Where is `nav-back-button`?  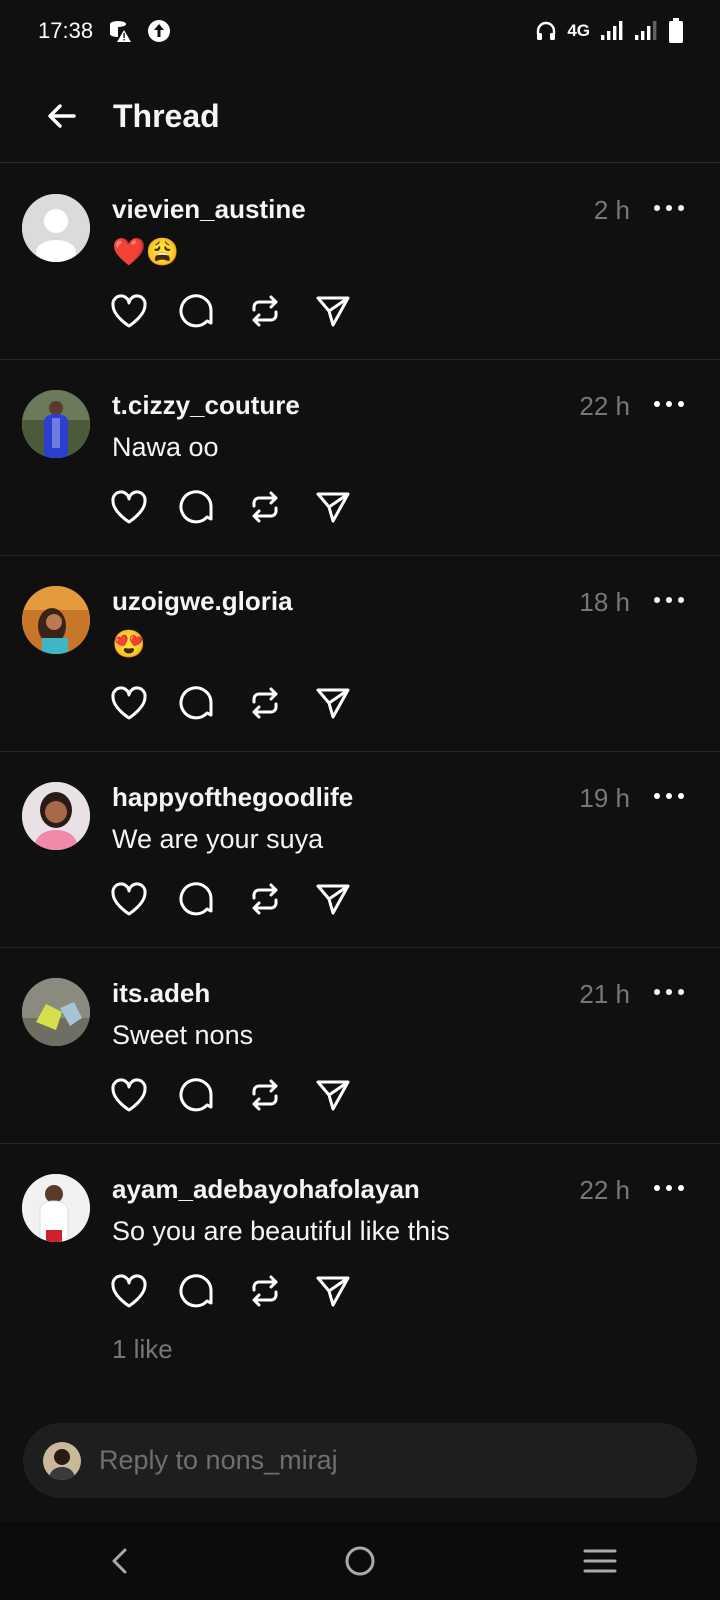 nav-back-button is located at coordinates (120, 1561).